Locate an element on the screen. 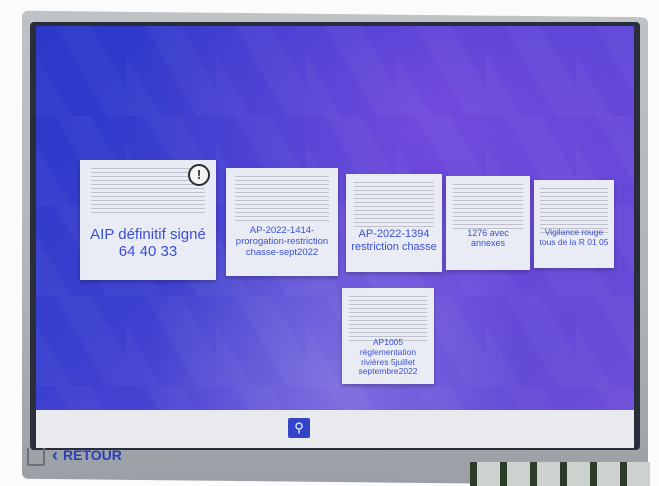  document-title: Vigilance rouge tous de la R 01 05 is located at coordinates (574, 237).